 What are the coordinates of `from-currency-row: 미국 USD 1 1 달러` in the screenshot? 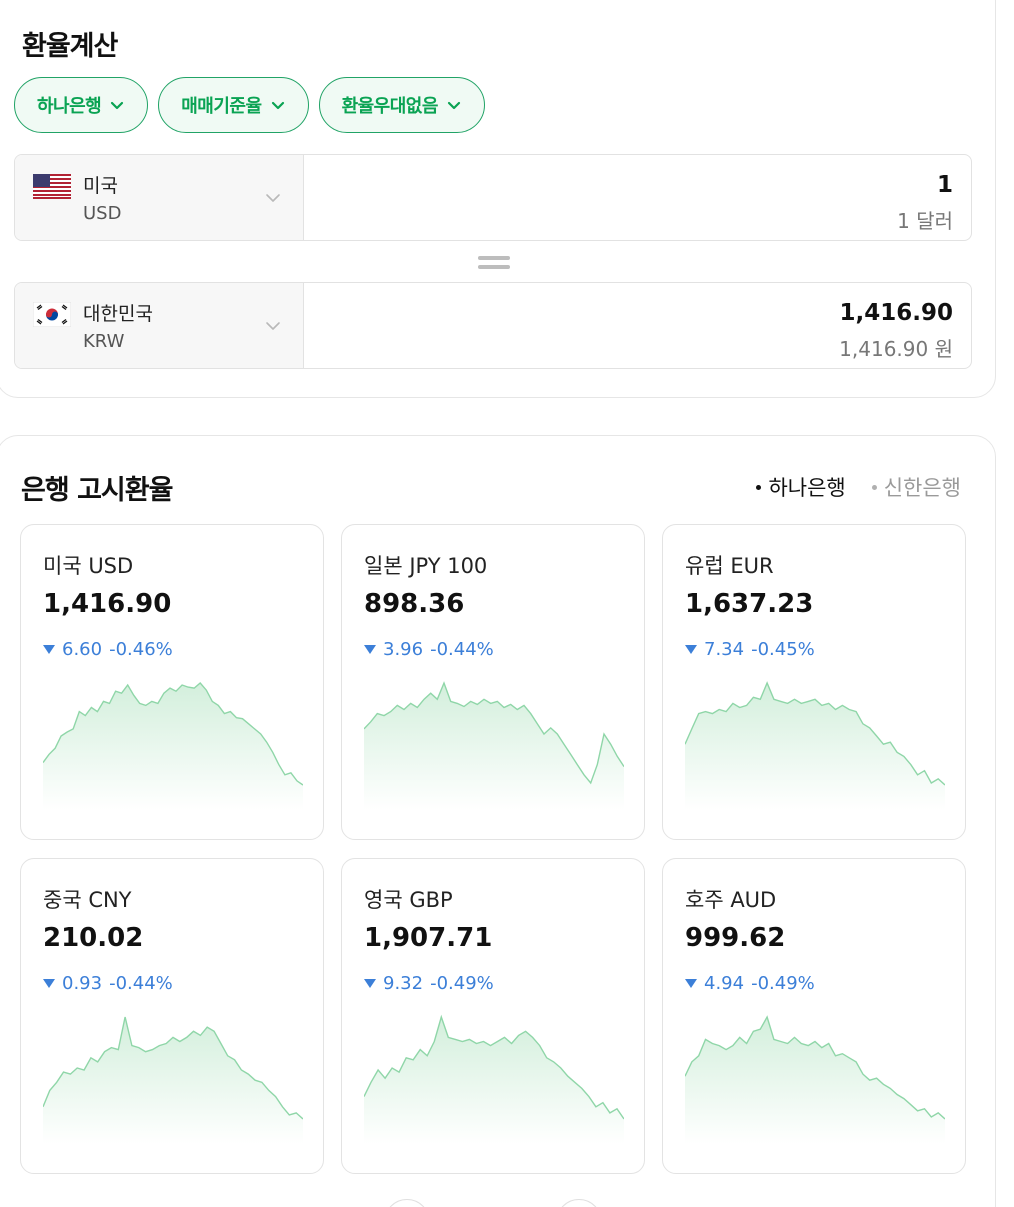 It's located at (493, 197).